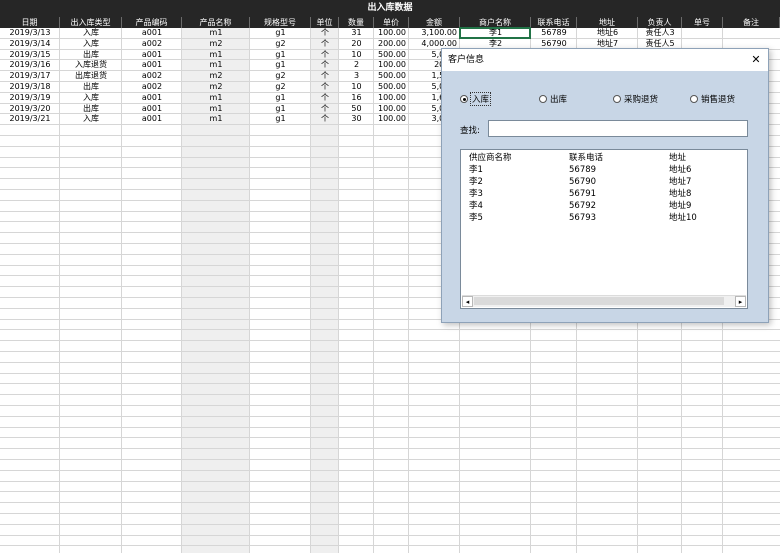 Image resolution: width=780 pixels, height=553 pixels. I want to click on list-cell: 地址10, so click(683, 218).